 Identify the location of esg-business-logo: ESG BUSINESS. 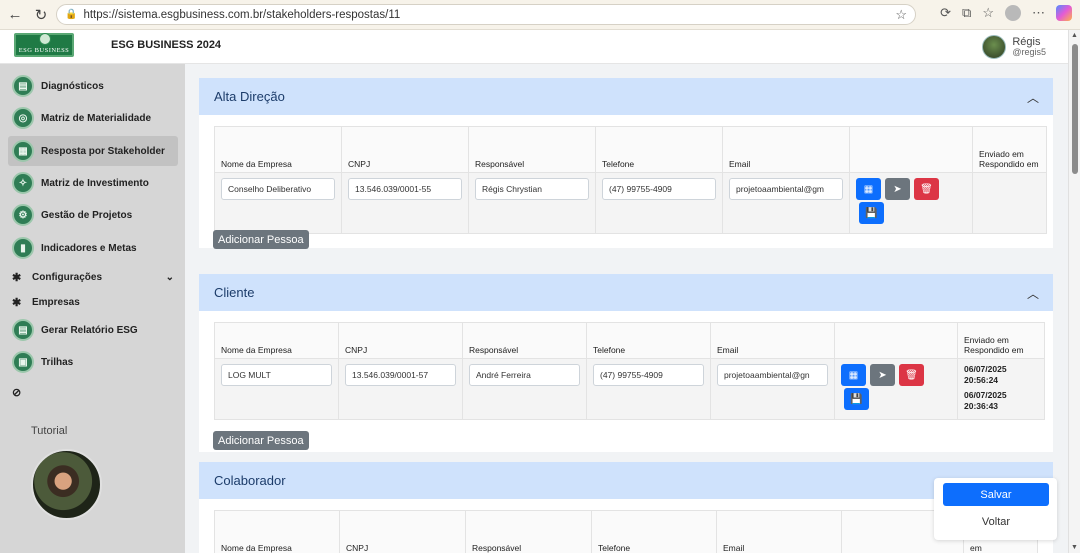
(44, 45).